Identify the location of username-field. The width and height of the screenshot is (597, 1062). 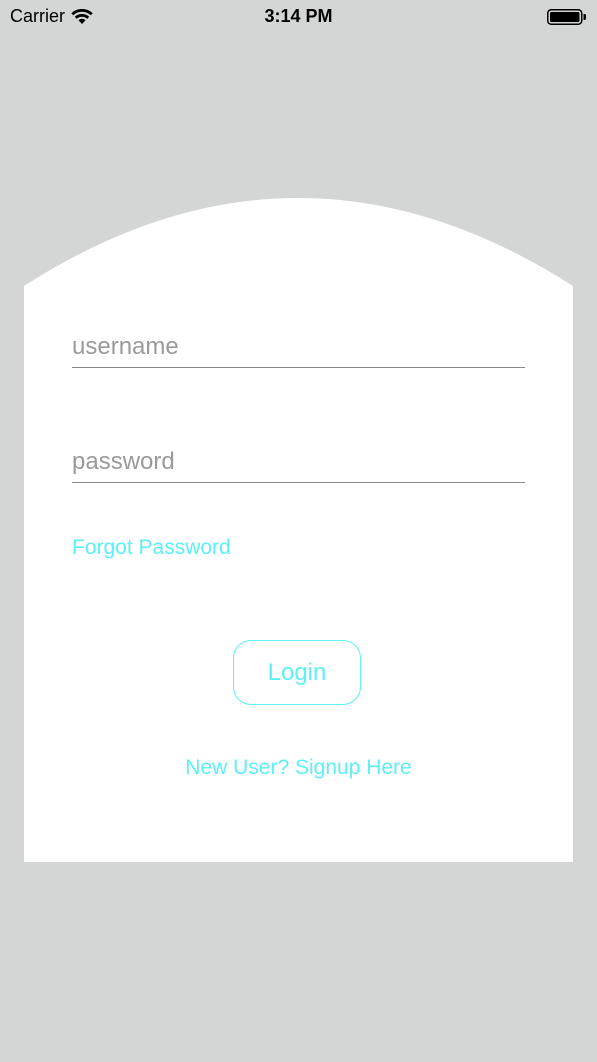
(298, 347).